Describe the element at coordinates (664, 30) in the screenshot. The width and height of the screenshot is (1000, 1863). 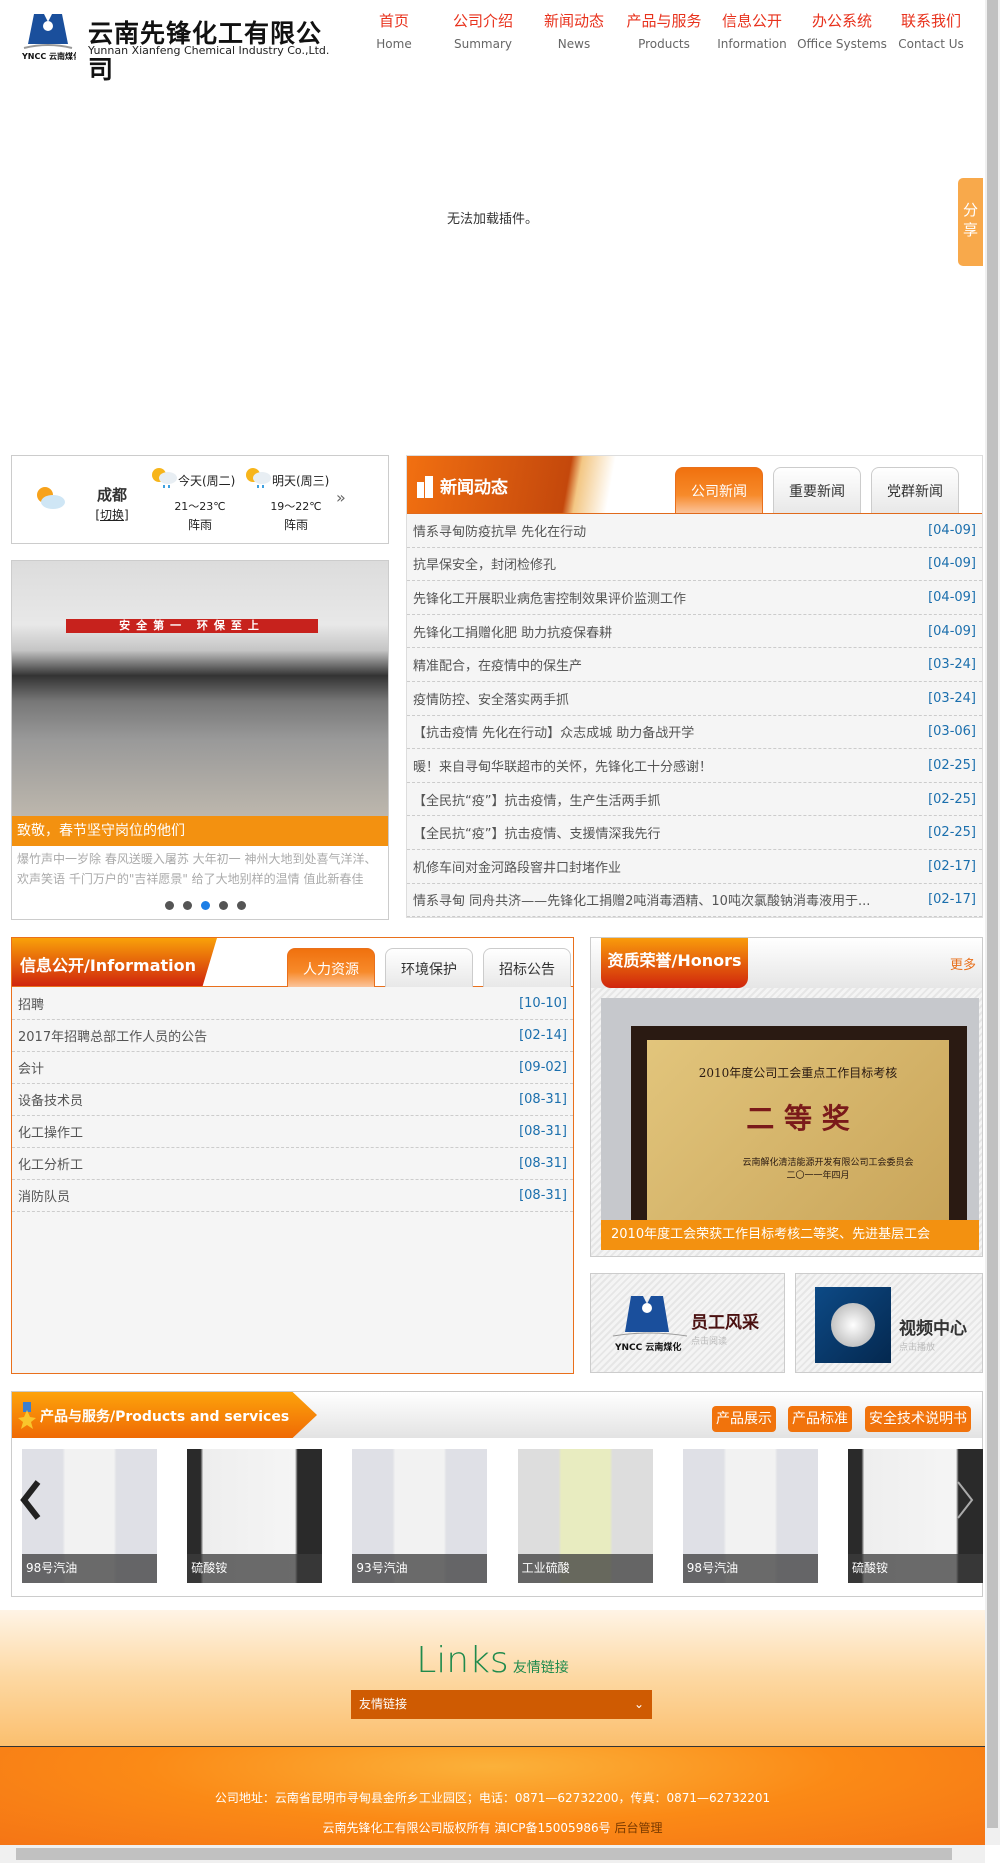
I see `nav-item: 产品与服务 Products` at that location.